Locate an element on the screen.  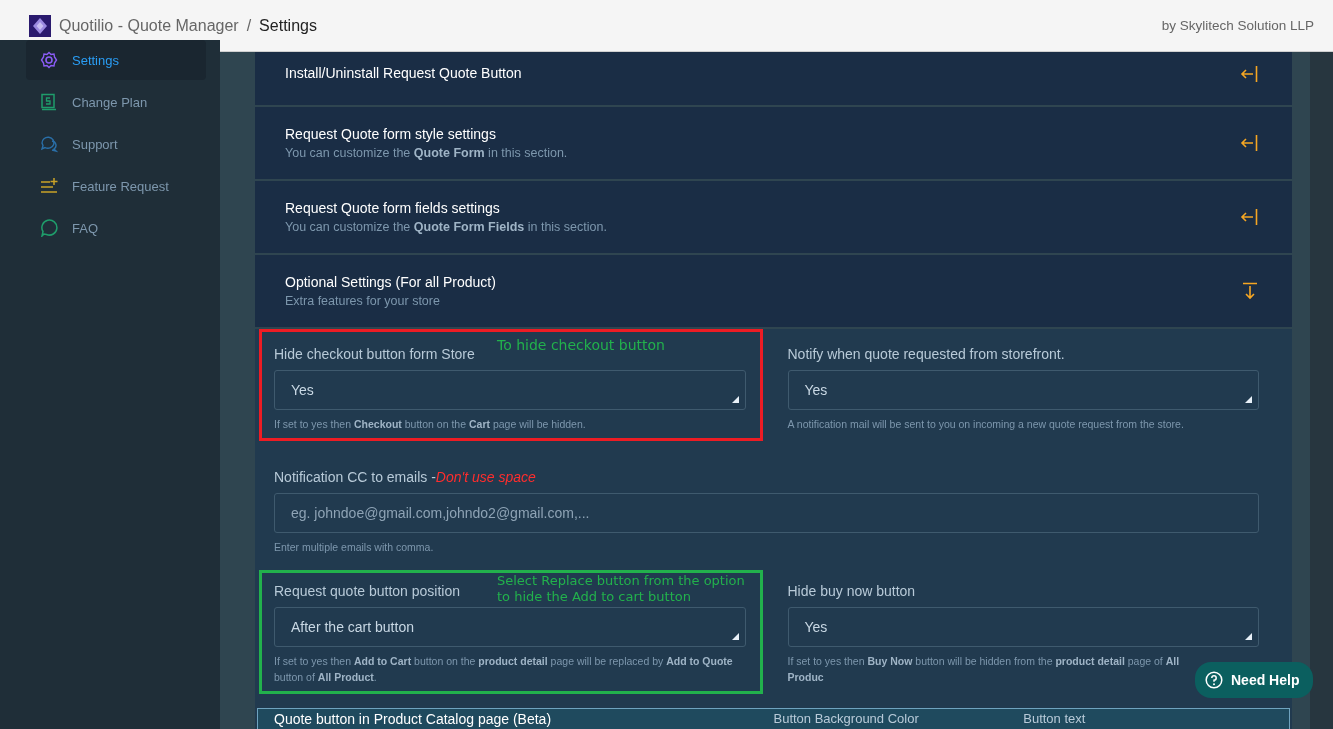
field-hint: A notification mail will be sent to you on incoming a new quote request from the store. is located at coordinates (986, 424).